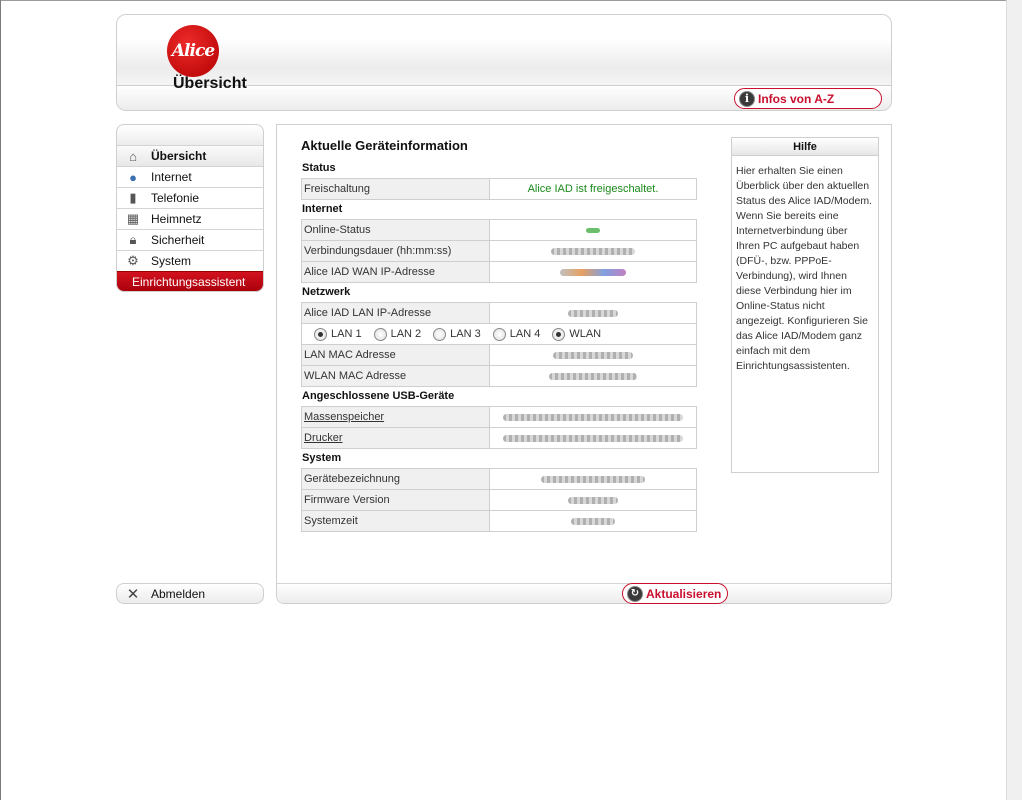 Image resolution: width=1022 pixels, height=800 pixels. What do you see at coordinates (133, 218) in the screenshot?
I see `network-icon: ▦` at bounding box center [133, 218].